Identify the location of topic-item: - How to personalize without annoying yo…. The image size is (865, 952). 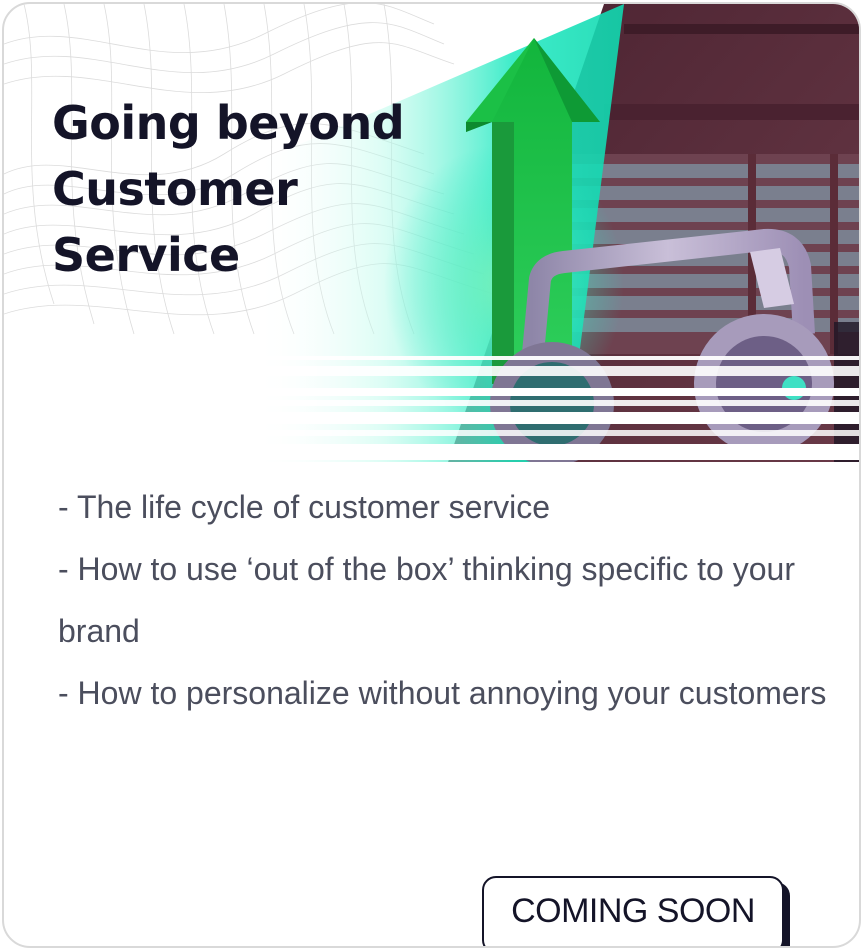
(442, 693).